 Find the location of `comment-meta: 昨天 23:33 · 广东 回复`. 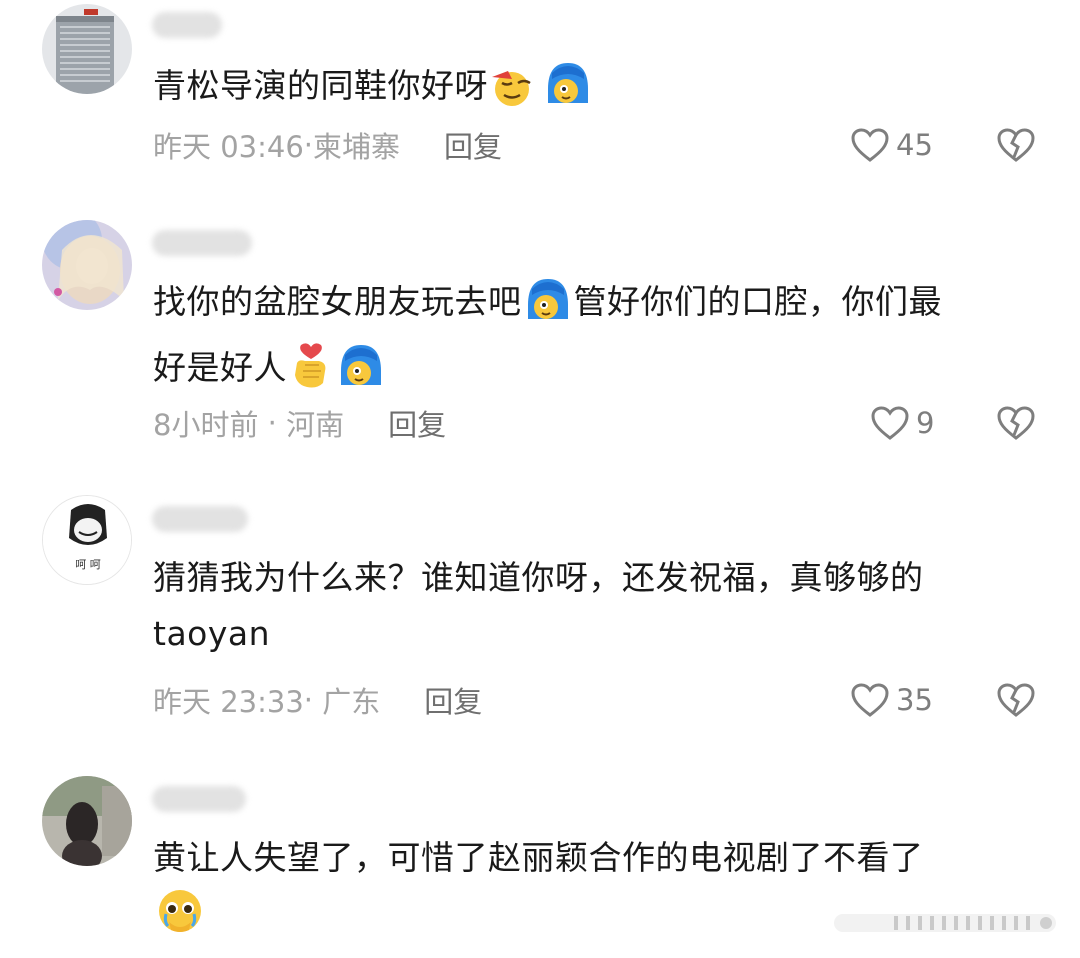

comment-meta: 昨天 23:33 · 广东 回复 is located at coordinates (317, 700).